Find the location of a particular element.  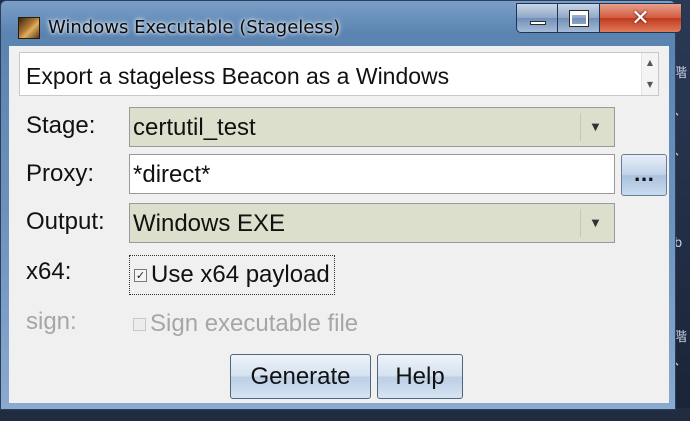

x64-checkbox-row: ✓ Use x64 payload is located at coordinates (232, 275).